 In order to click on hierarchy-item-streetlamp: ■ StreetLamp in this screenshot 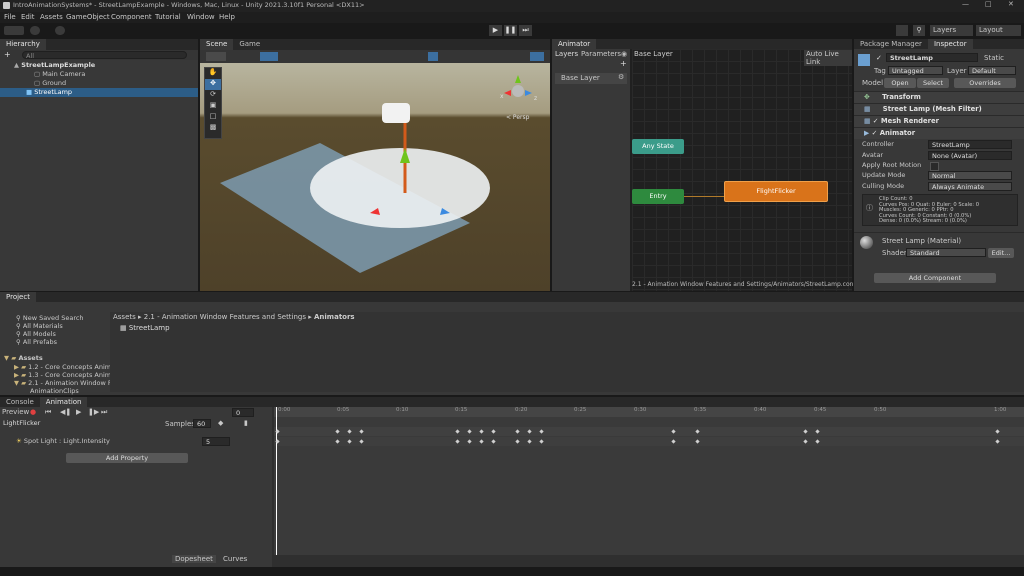, I will do `click(99, 92)`.